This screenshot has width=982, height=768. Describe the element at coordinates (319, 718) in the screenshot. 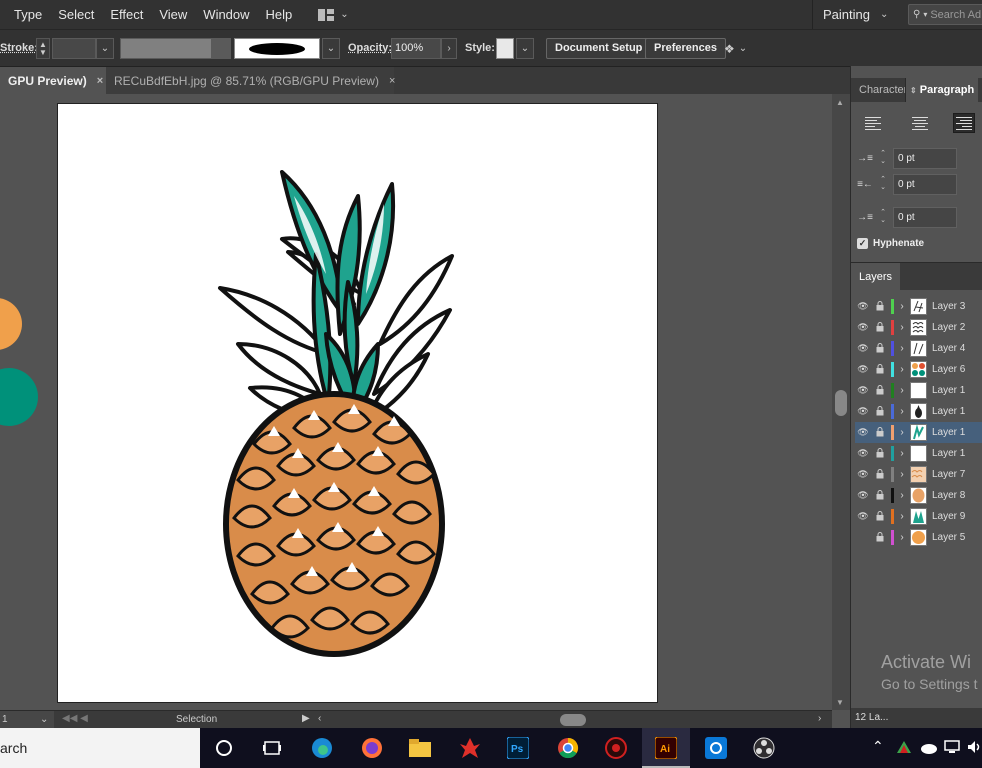

I see `scroll-left-icon: ‹` at that location.